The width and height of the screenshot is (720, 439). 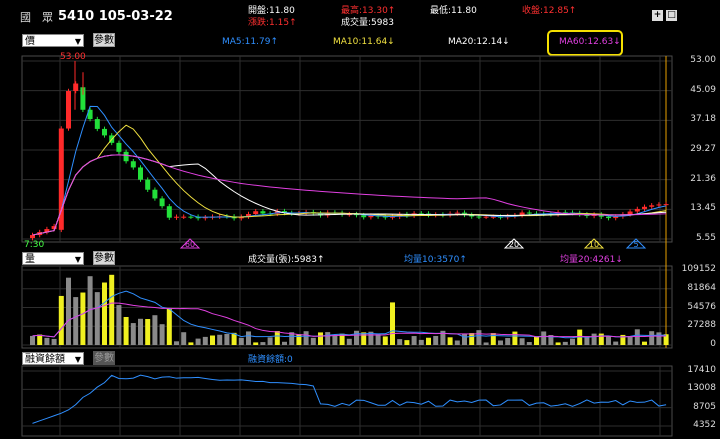 I want to click on axis-tick-label: 13.45, so click(x=703, y=208).